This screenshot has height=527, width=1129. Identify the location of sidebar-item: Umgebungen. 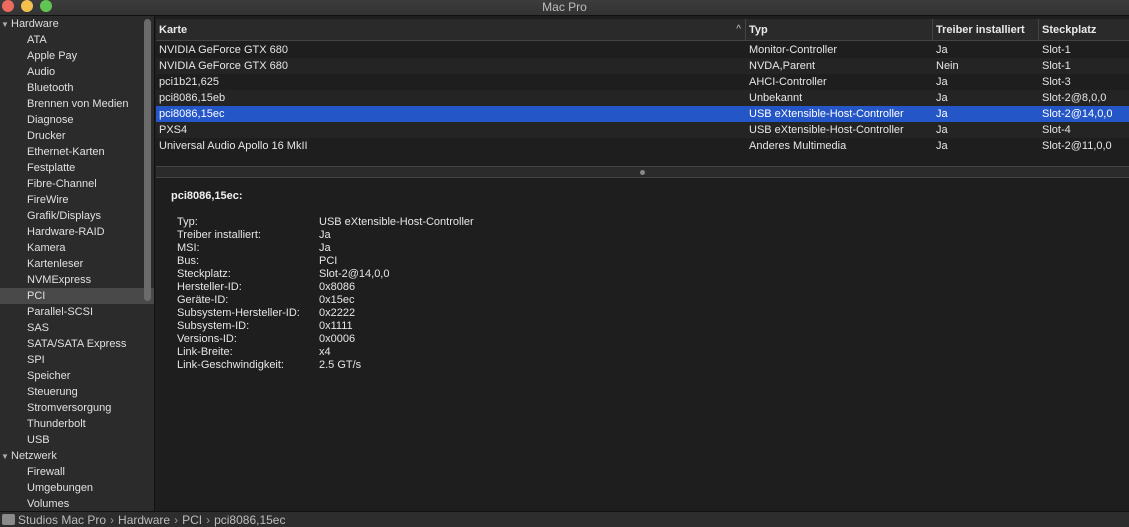
(77, 488).